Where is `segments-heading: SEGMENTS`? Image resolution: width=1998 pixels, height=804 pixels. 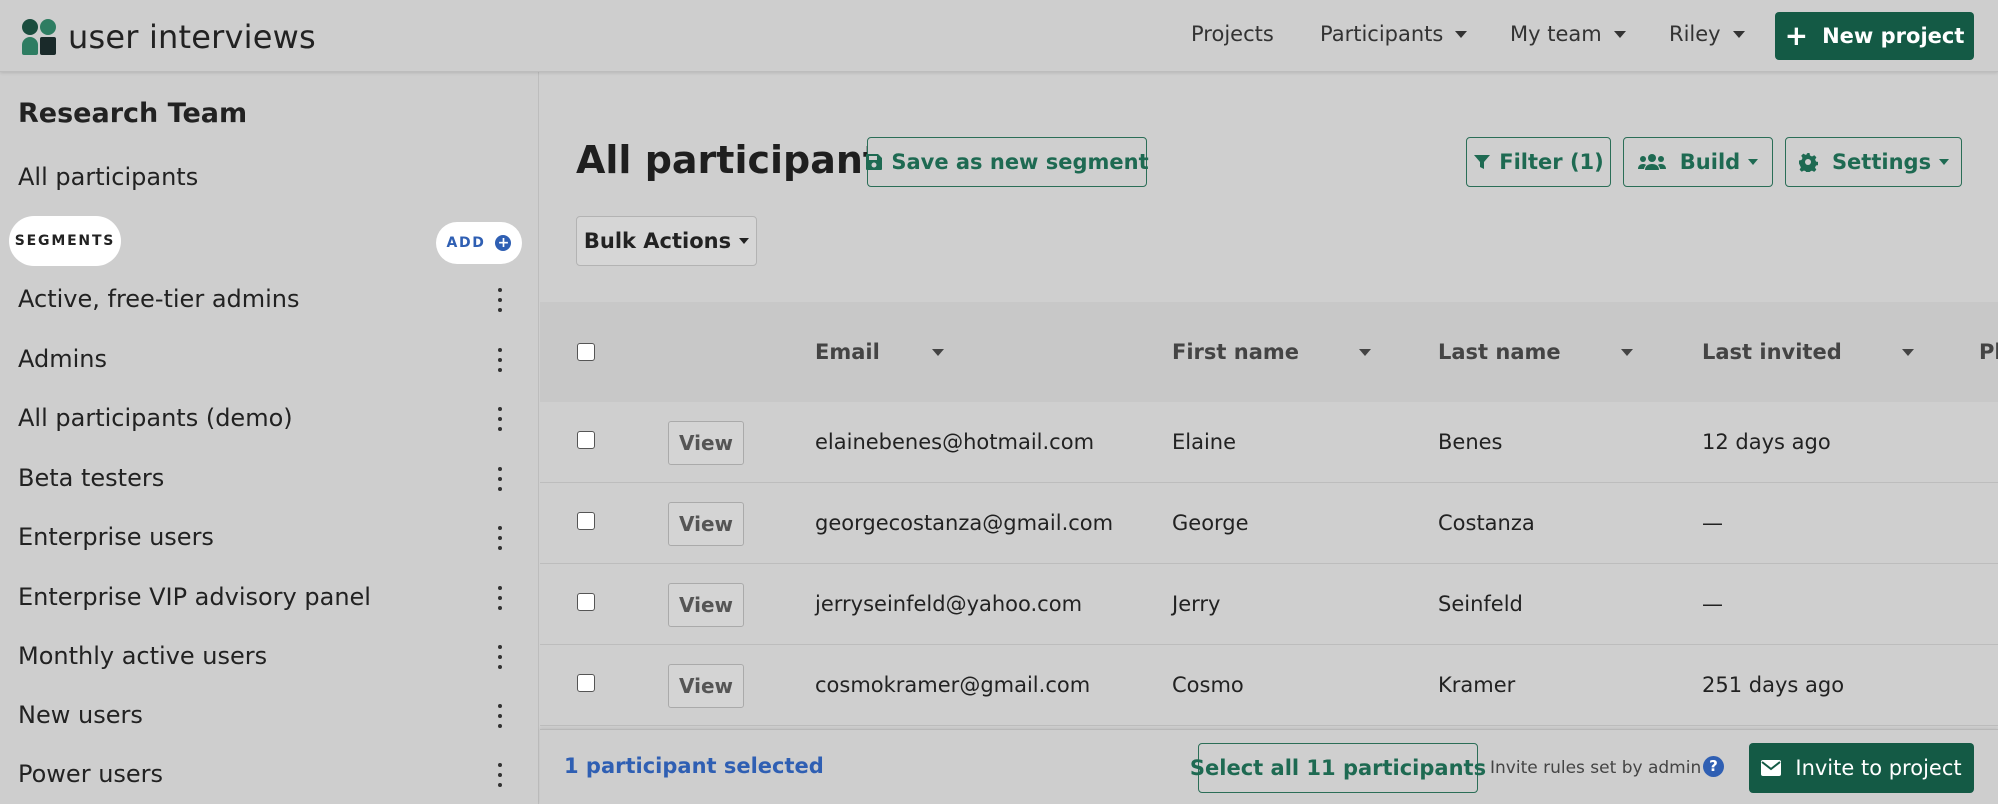
segments-heading: SEGMENTS is located at coordinates (65, 241).